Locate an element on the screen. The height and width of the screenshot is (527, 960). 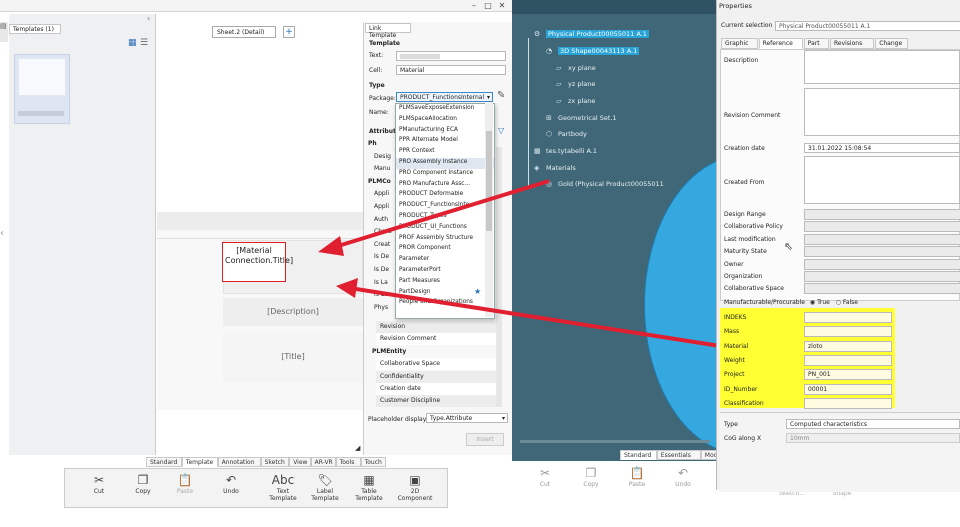
managed-attribute-row: Collaborative Space is located at coordinates (841, 289).